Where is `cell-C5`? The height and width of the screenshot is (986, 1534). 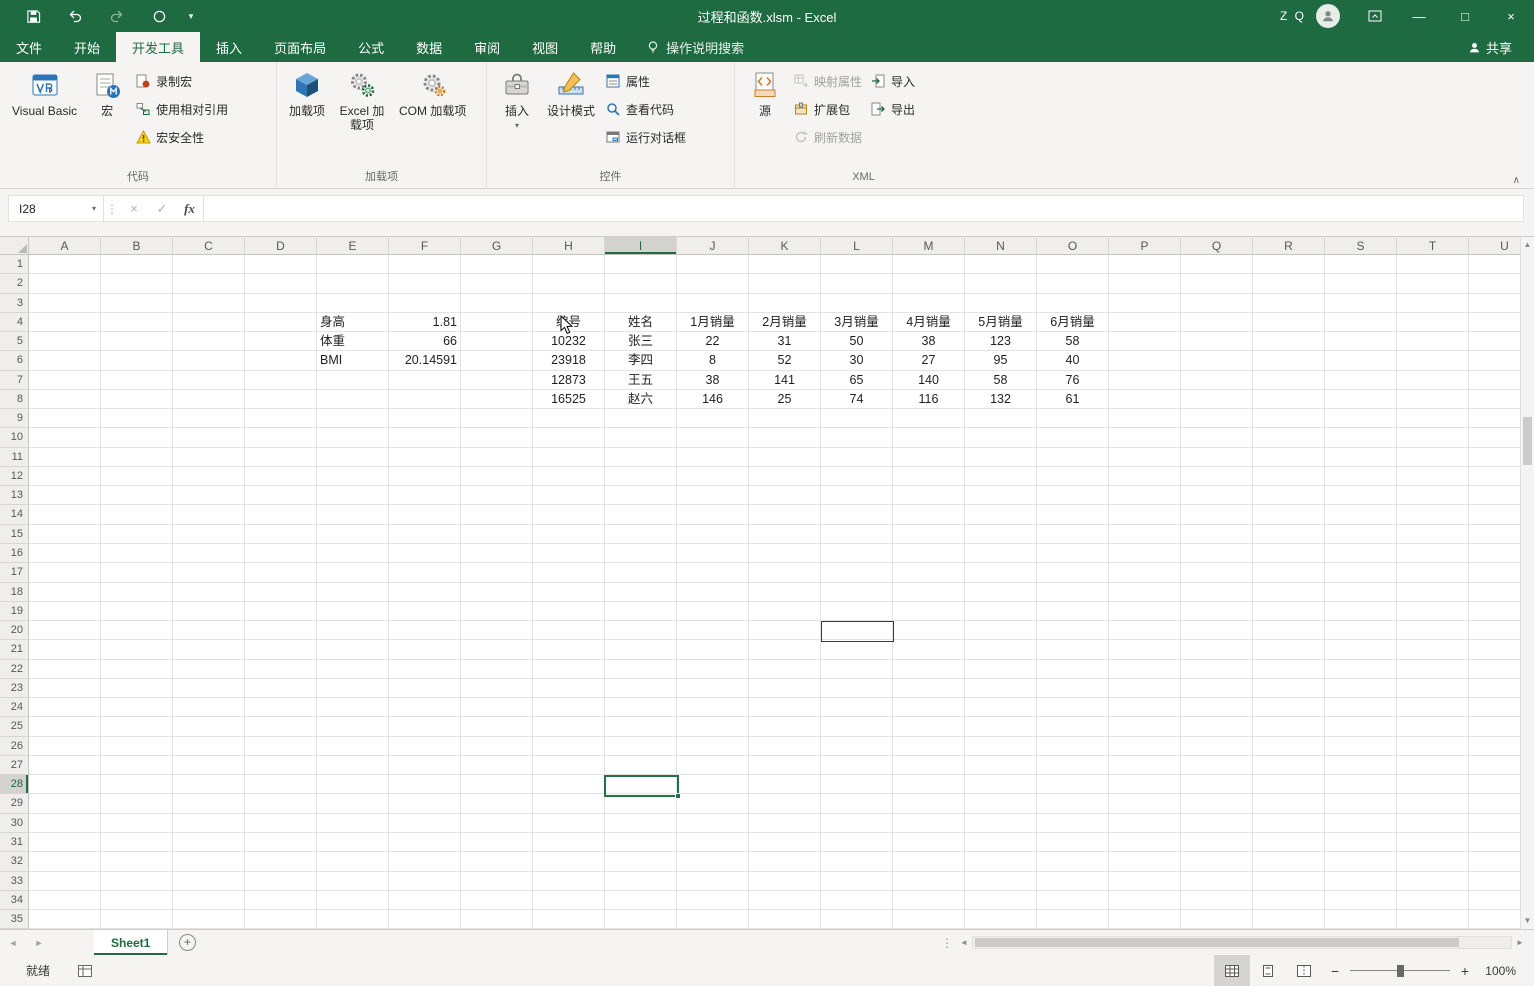
cell-C5 is located at coordinates (209, 342).